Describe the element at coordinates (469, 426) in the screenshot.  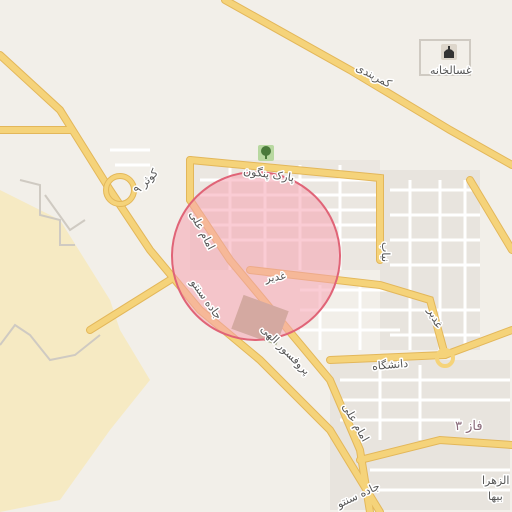
I see `district-label: فاز ۳` at that location.